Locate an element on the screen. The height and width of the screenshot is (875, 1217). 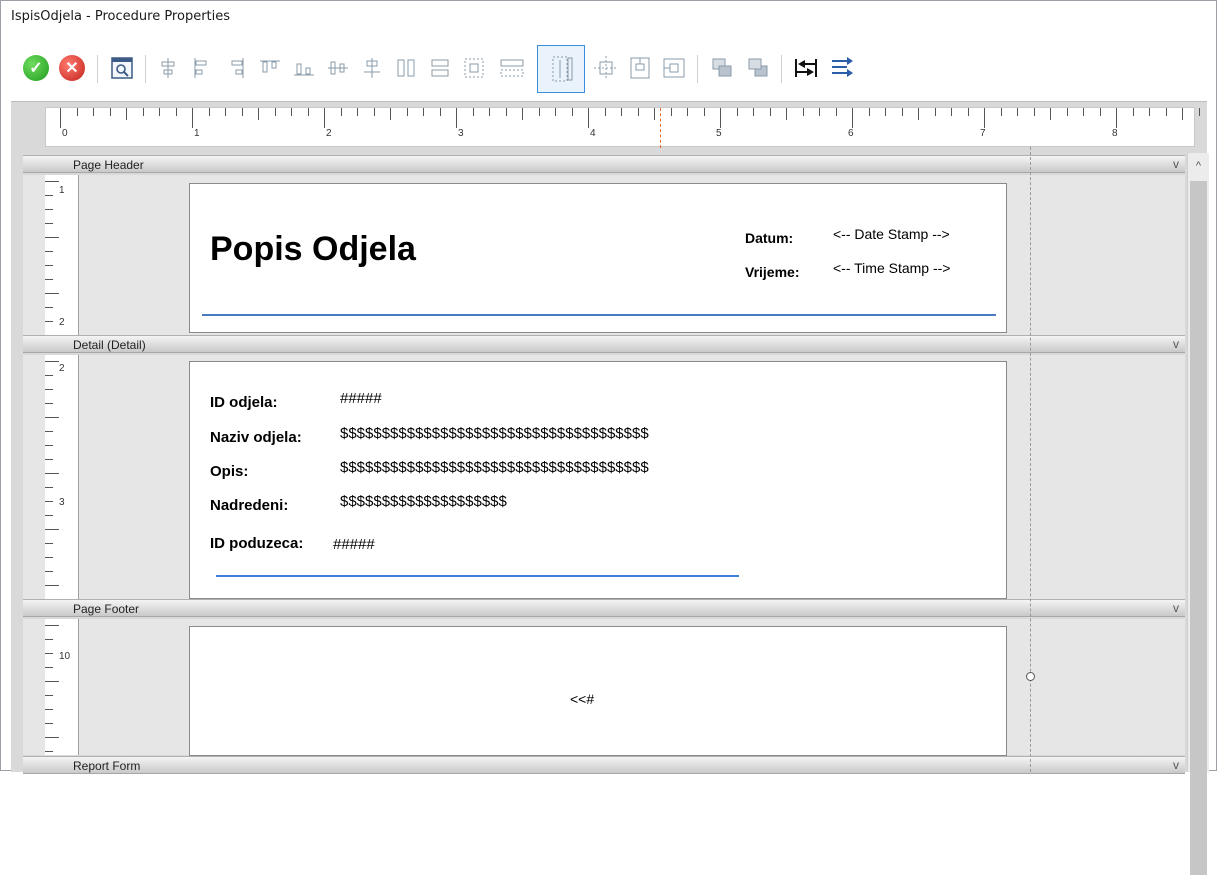
ok-icon: ✓ is located at coordinates (36, 68).